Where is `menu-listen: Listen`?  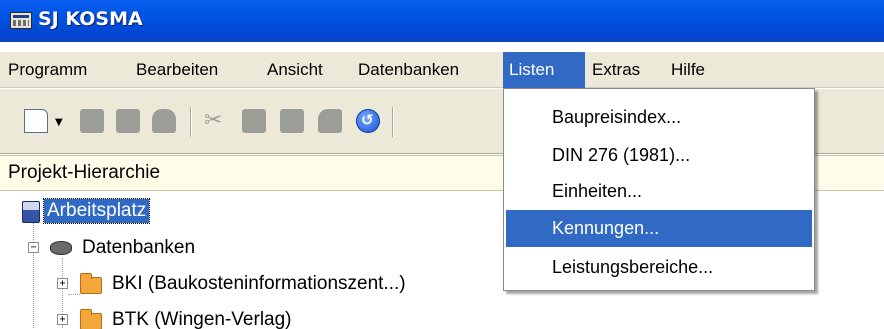 menu-listen: Listen is located at coordinates (544, 70).